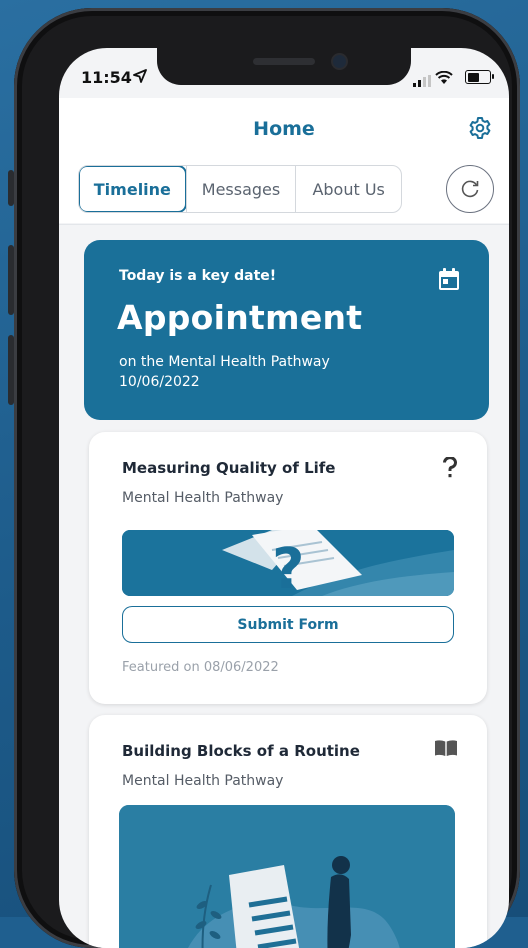  What do you see at coordinates (288, 624) in the screenshot?
I see `submit-form-button: Submit Form` at bounding box center [288, 624].